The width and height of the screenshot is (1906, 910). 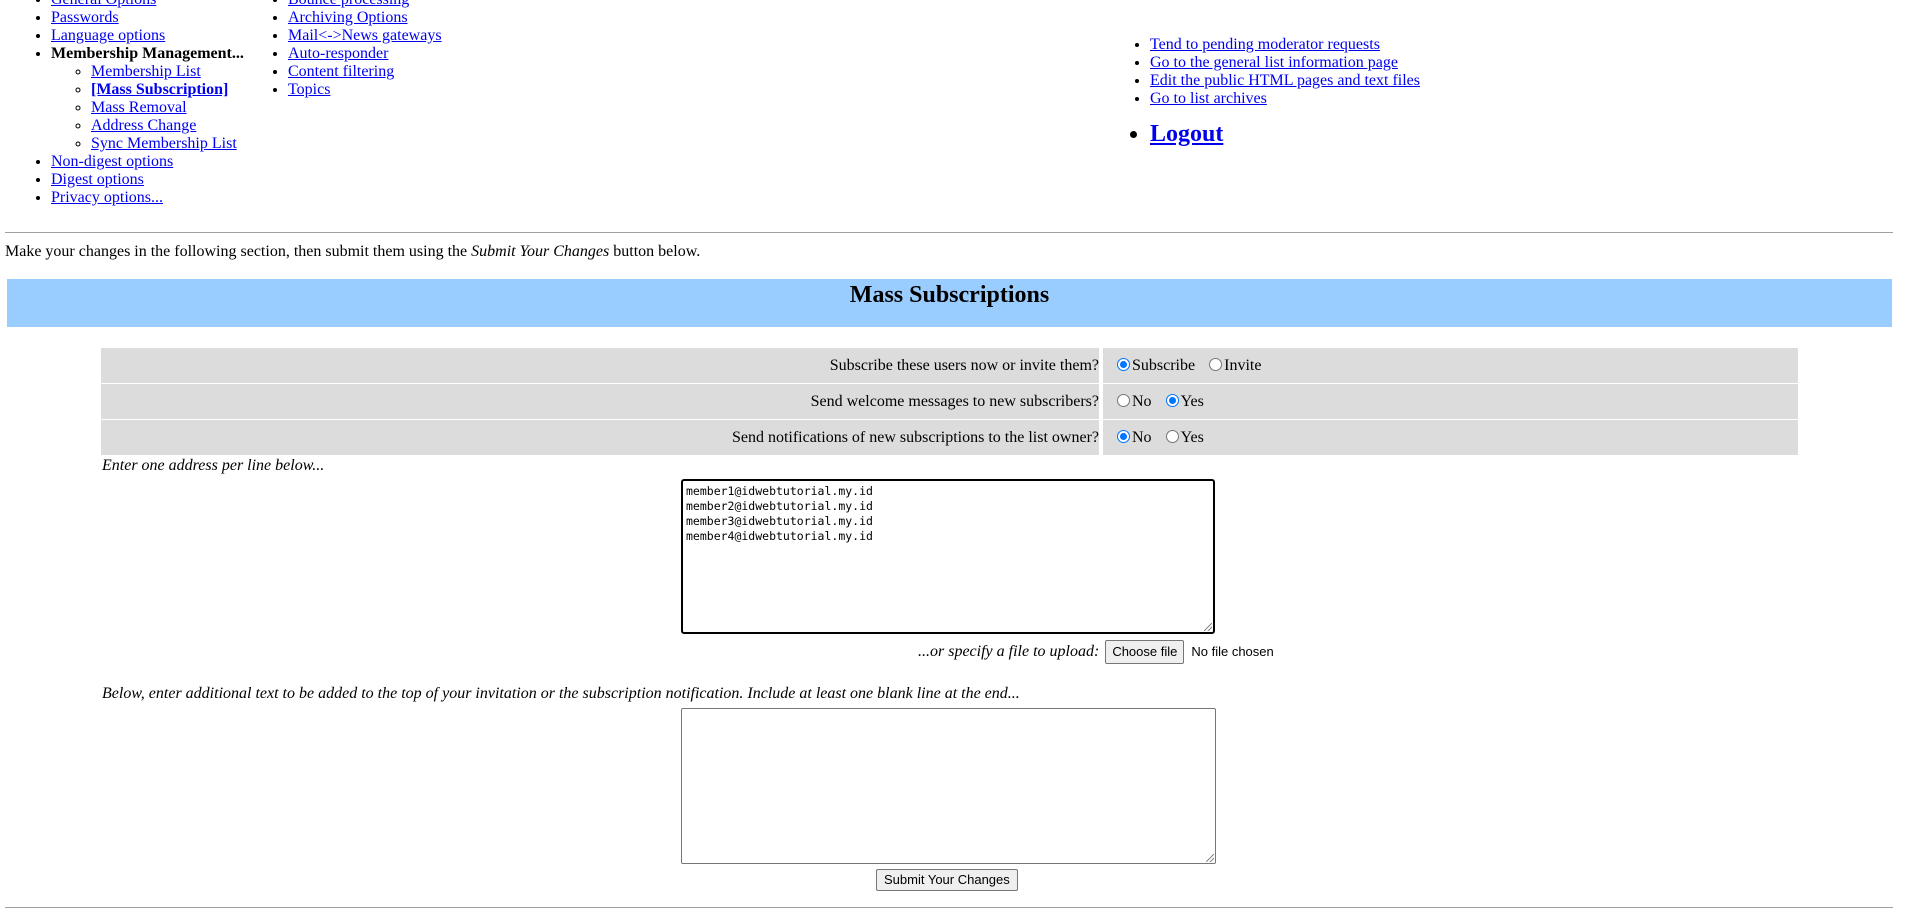 What do you see at coordinates (146, 71) in the screenshot?
I see `nav-membership-list: Membership List` at bounding box center [146, 71].